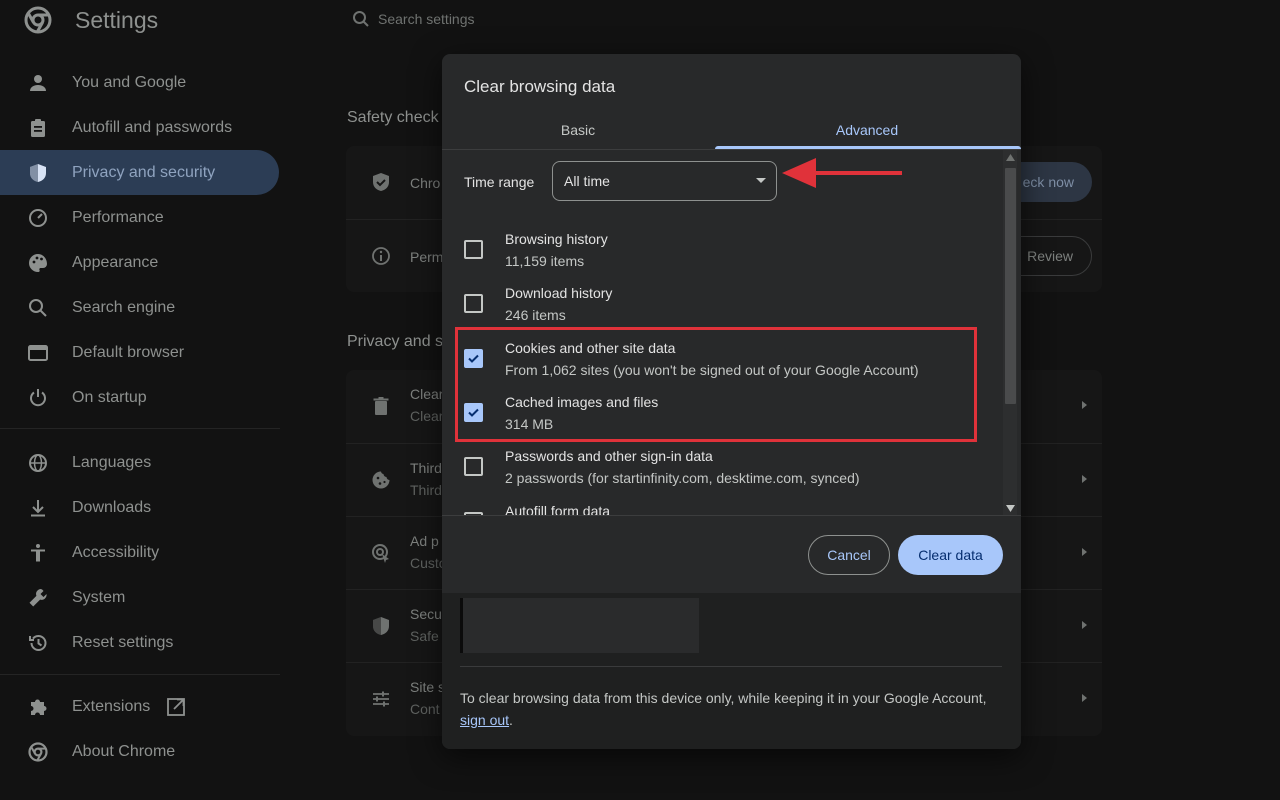 The image size is (1280, 800). What do you see at coordinates (731, 666) in the screenshot?
I see `footer-divider` at bounding box center [731, 666].